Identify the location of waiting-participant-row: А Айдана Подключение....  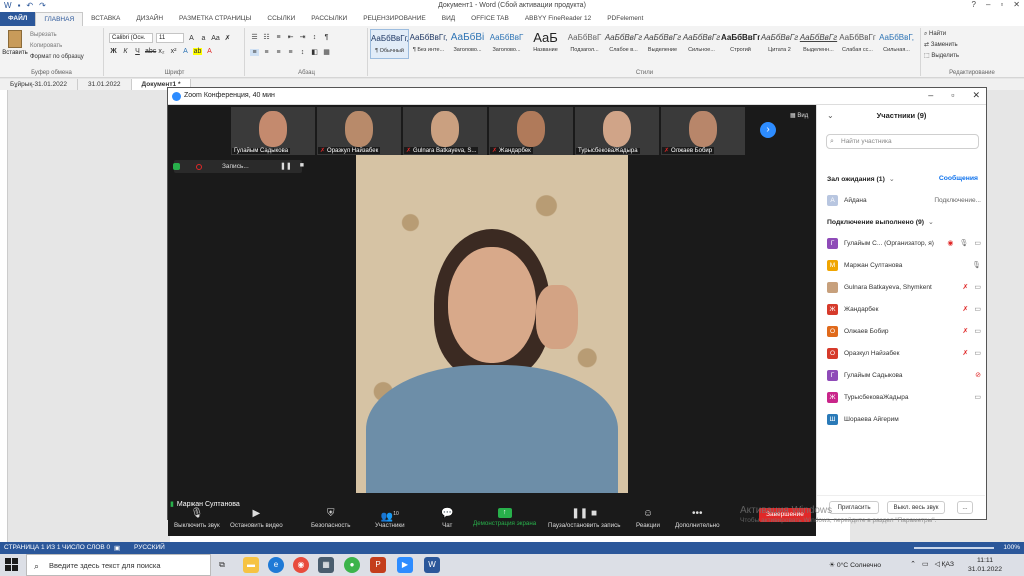
(904, 201).